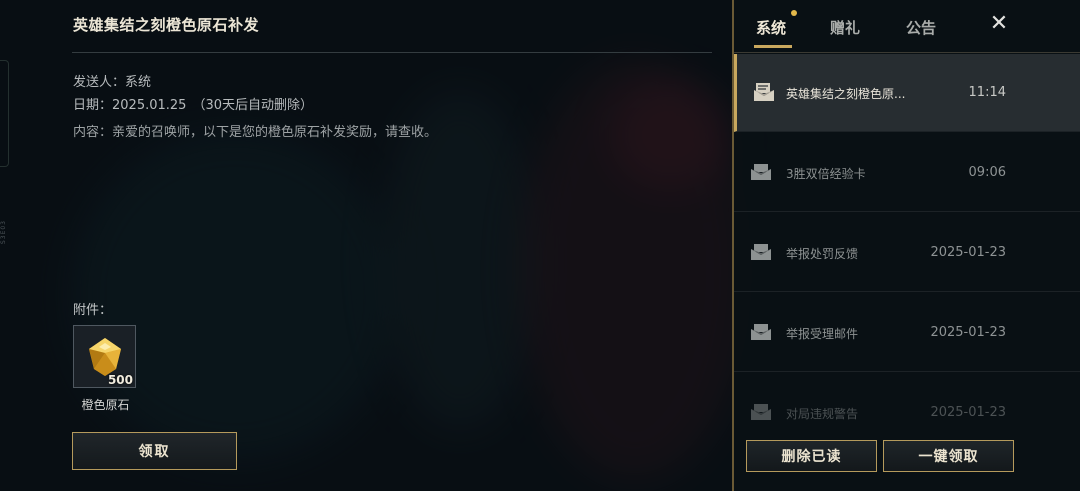 The image size is (1080, 491). What do you see at coordinates (987, 172) in the screenshot?
I see `mail-time: 09:06` at bounding box center [987, 172].